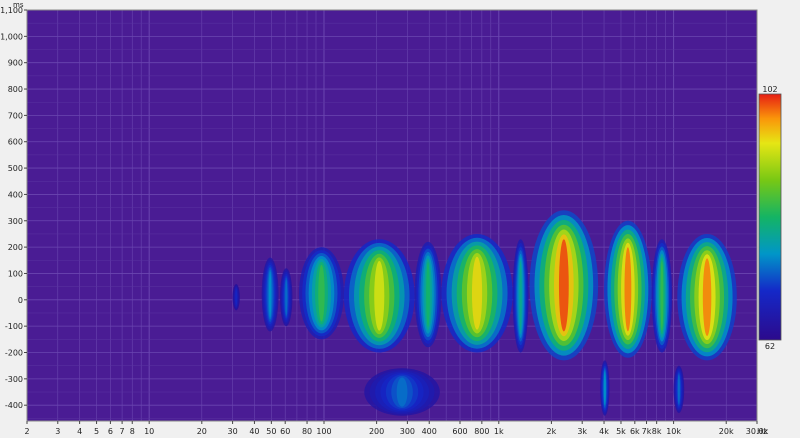  What do you see at coordinates (762, 431) in the screenshot?
I see `x-axis-label: Hz` at bounding box center [762, 431].